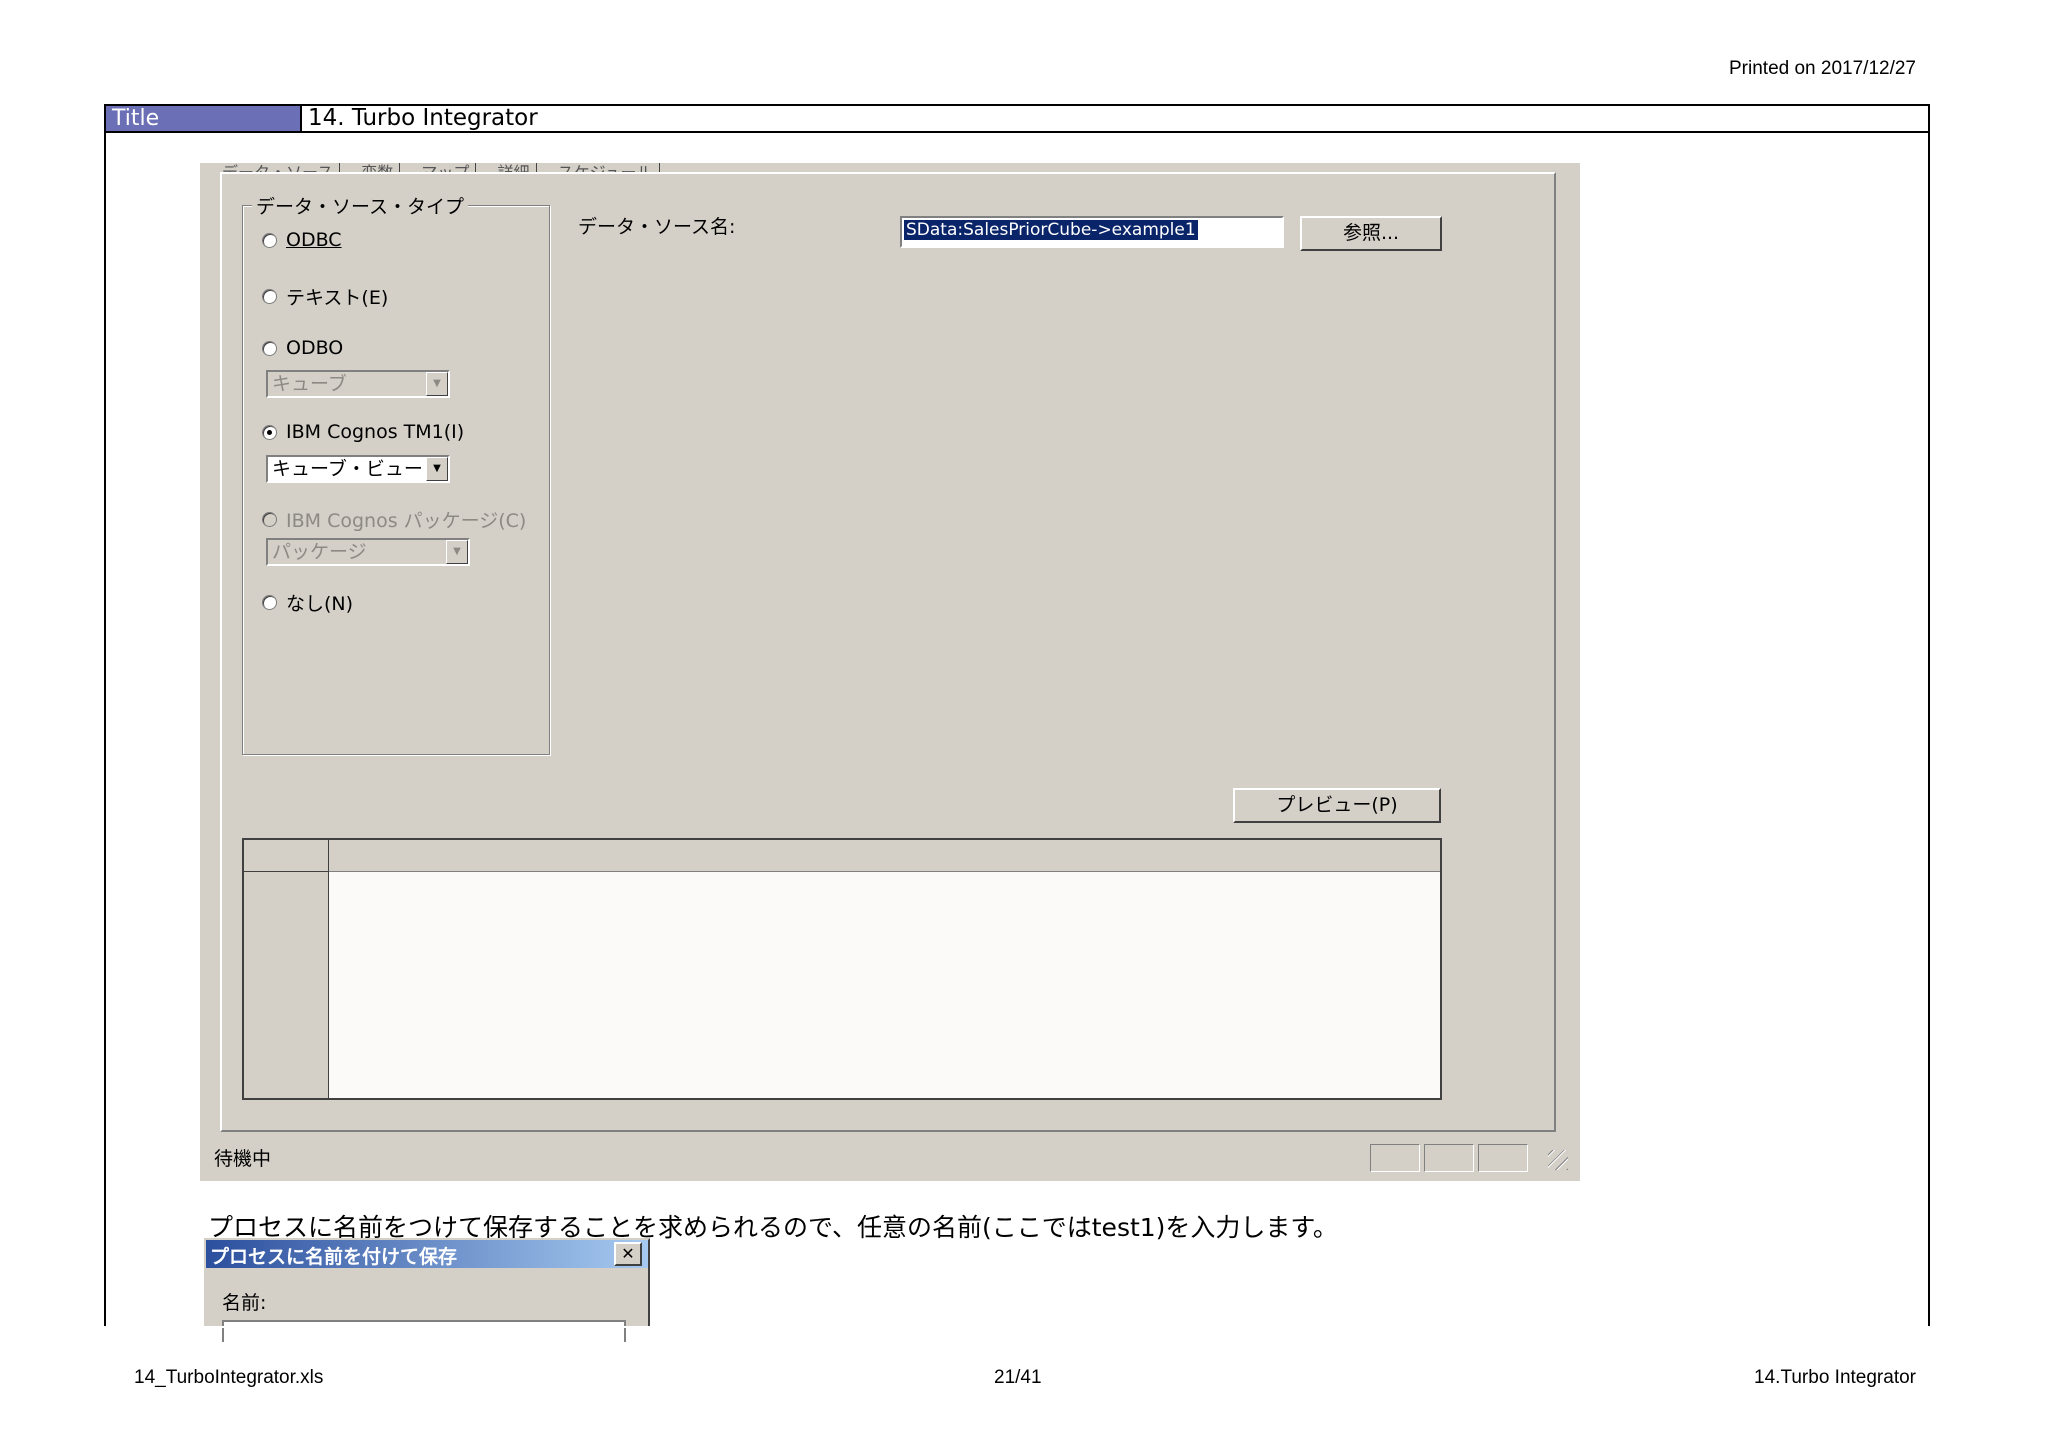  I want to click on radio-label: IBM Cognos TM1(I), so click(375, 432).